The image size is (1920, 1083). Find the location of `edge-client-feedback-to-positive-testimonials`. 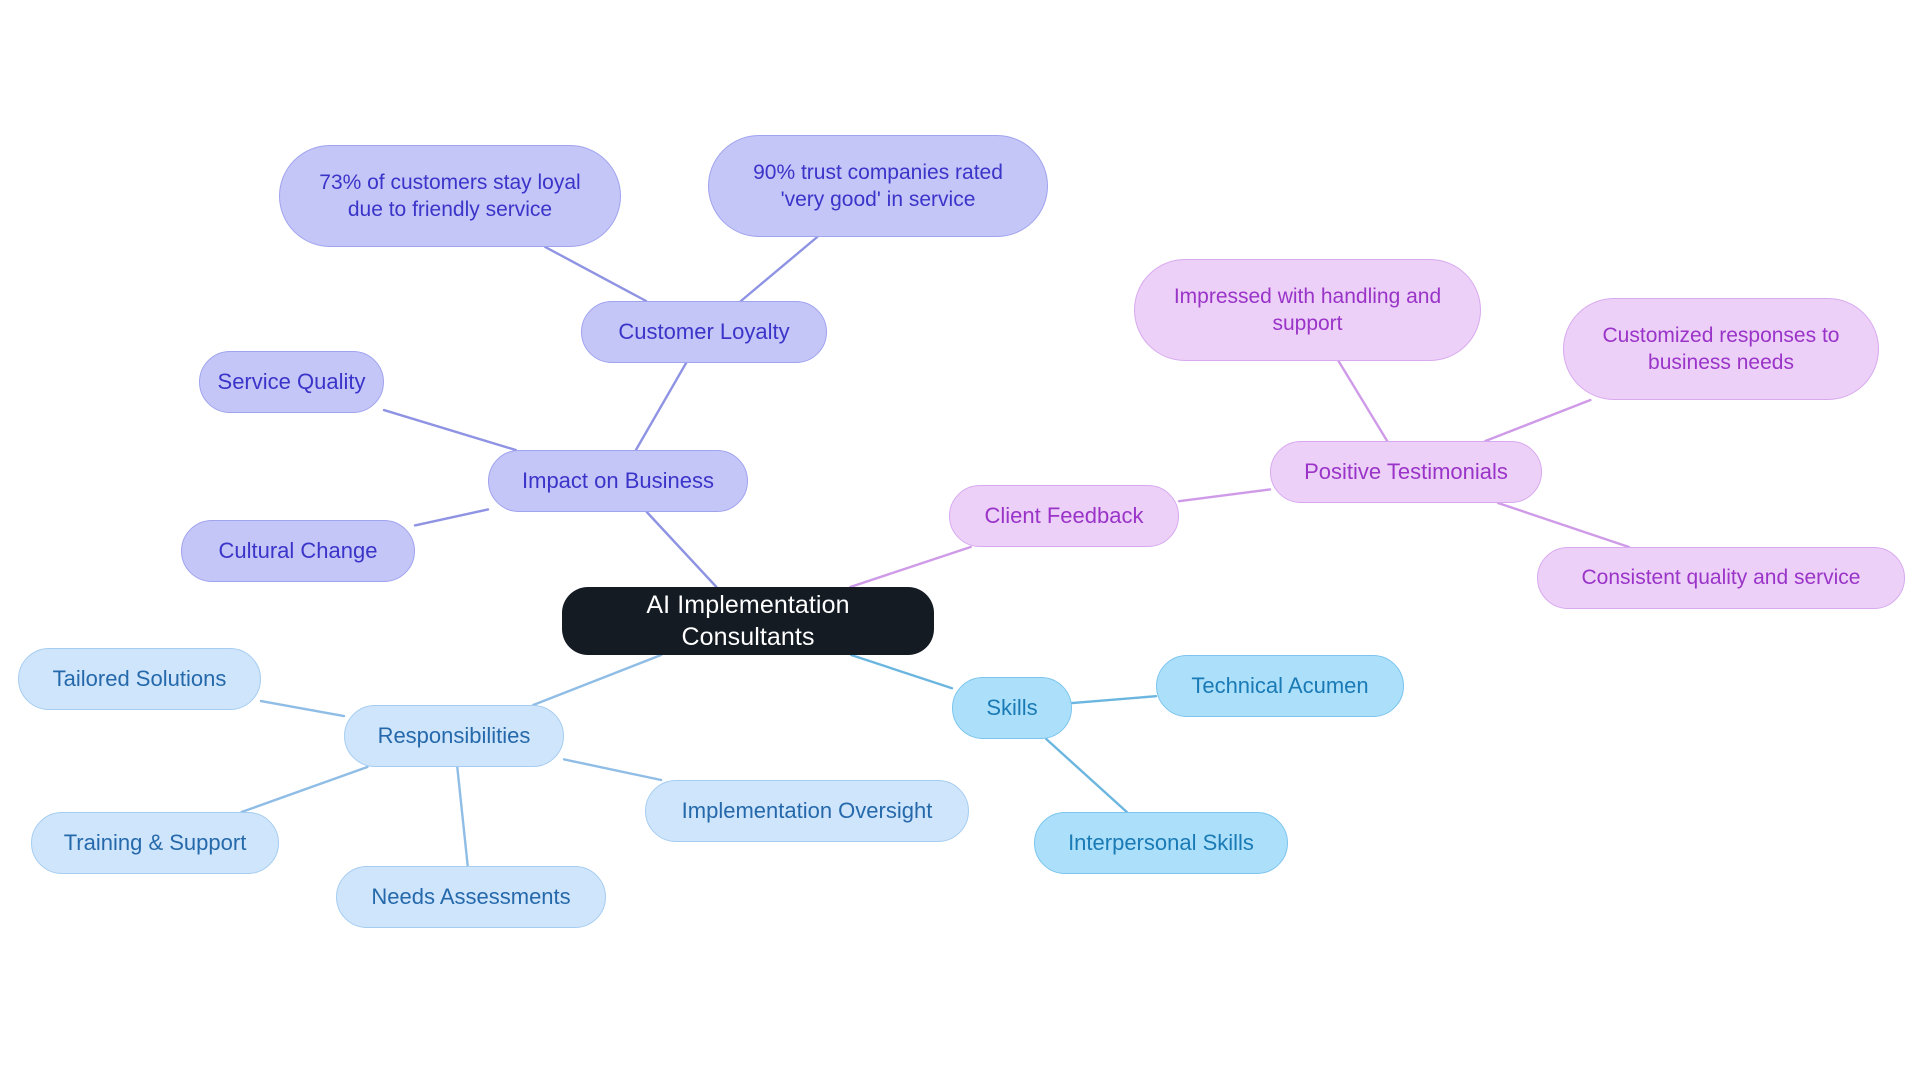

edge-client-feedback-to-positive-testimonials is located at coordinates (1224, 495).